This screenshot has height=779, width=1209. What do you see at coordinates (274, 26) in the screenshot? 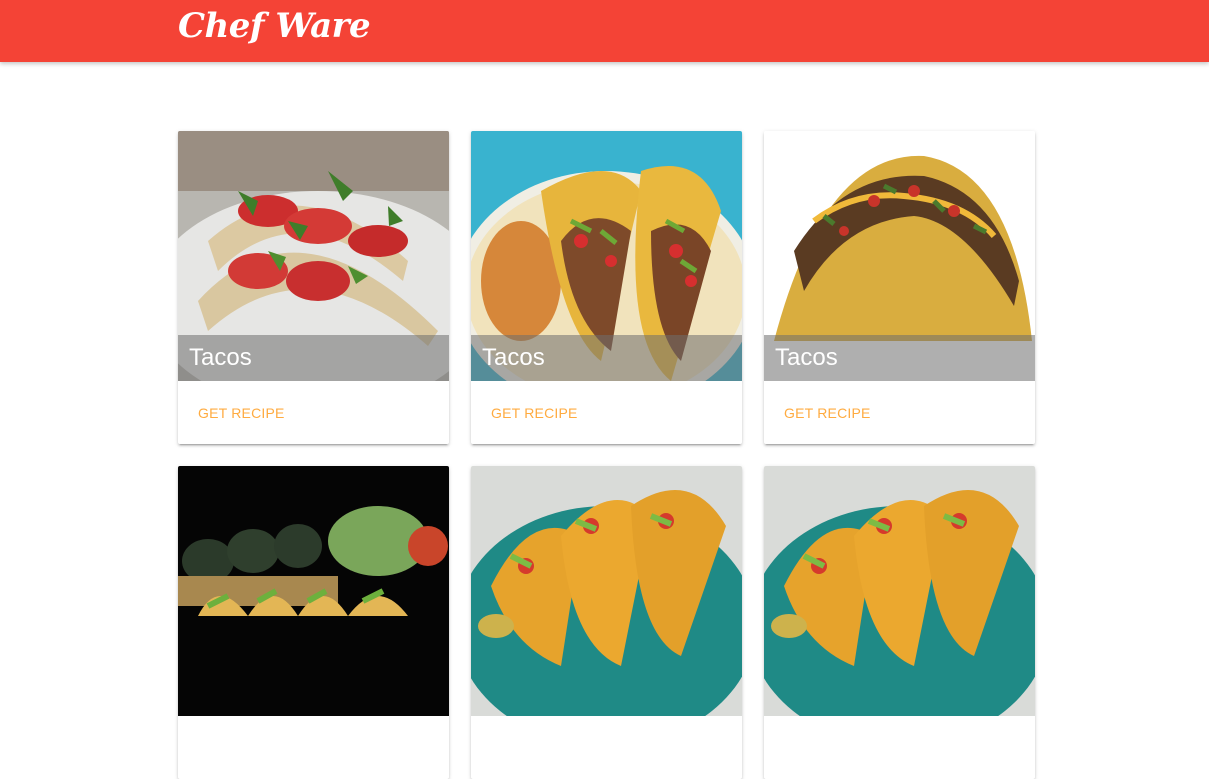
I see `brand-logo: Chef Ware` at bounding box center [274, 26].